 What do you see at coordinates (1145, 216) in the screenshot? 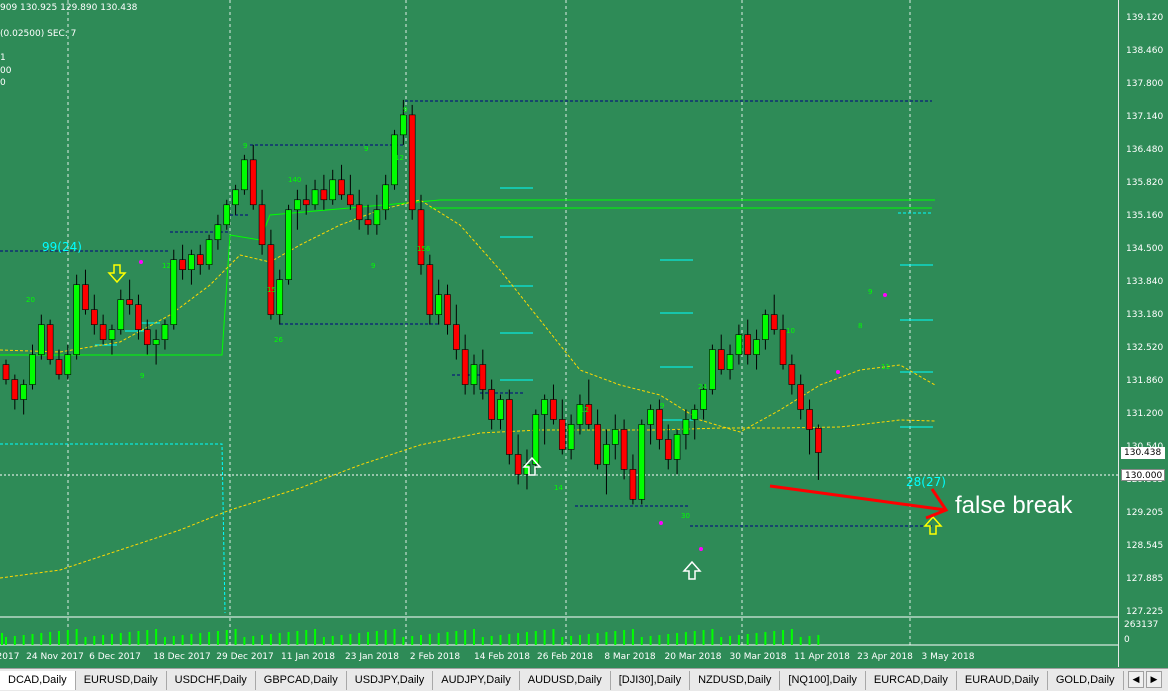
I see `price-tick-label: 135.160` at bounding box center [1145, 216].